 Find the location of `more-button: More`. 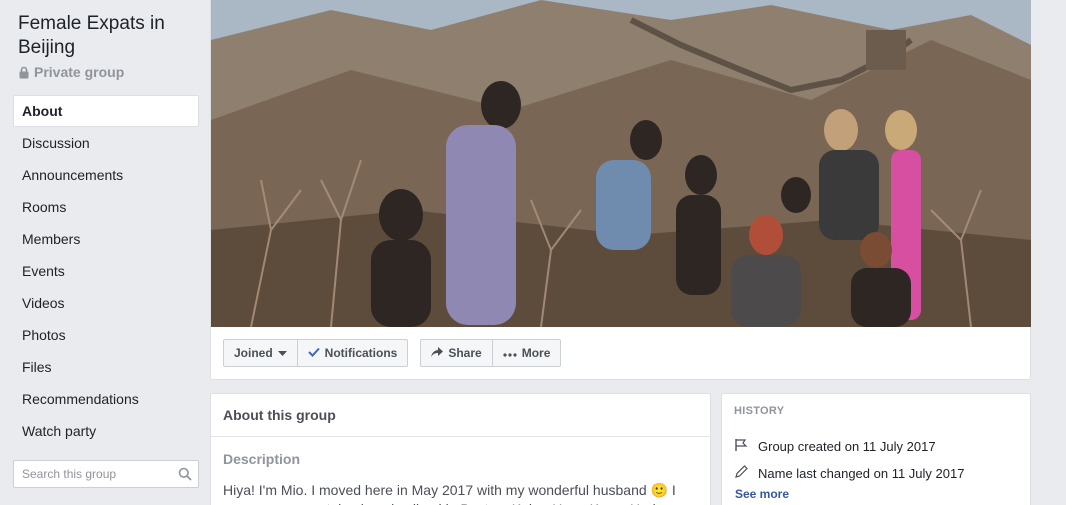

more-button: More is located at coordinates (527, 353).